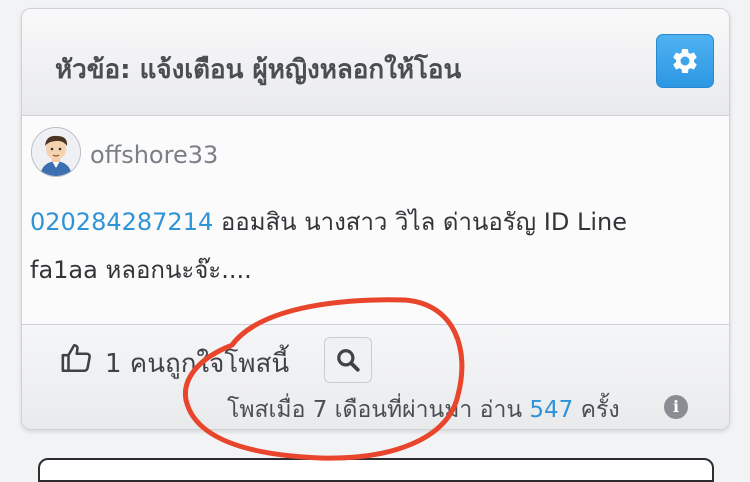 The width and height of the screenshot is (750, 482). I want to click on page-title: หัวข้อ: แจ้งเตือน ผู้หญิงหลอกให้โอน, so click(258, 70).